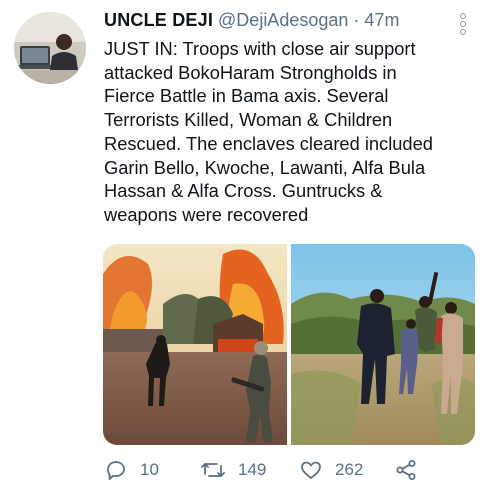 The image size is (490, 501). What do you see at coordinates (349, 469) in the screenshot?
I see `like-count: 262` at bounding box center [349, 469].